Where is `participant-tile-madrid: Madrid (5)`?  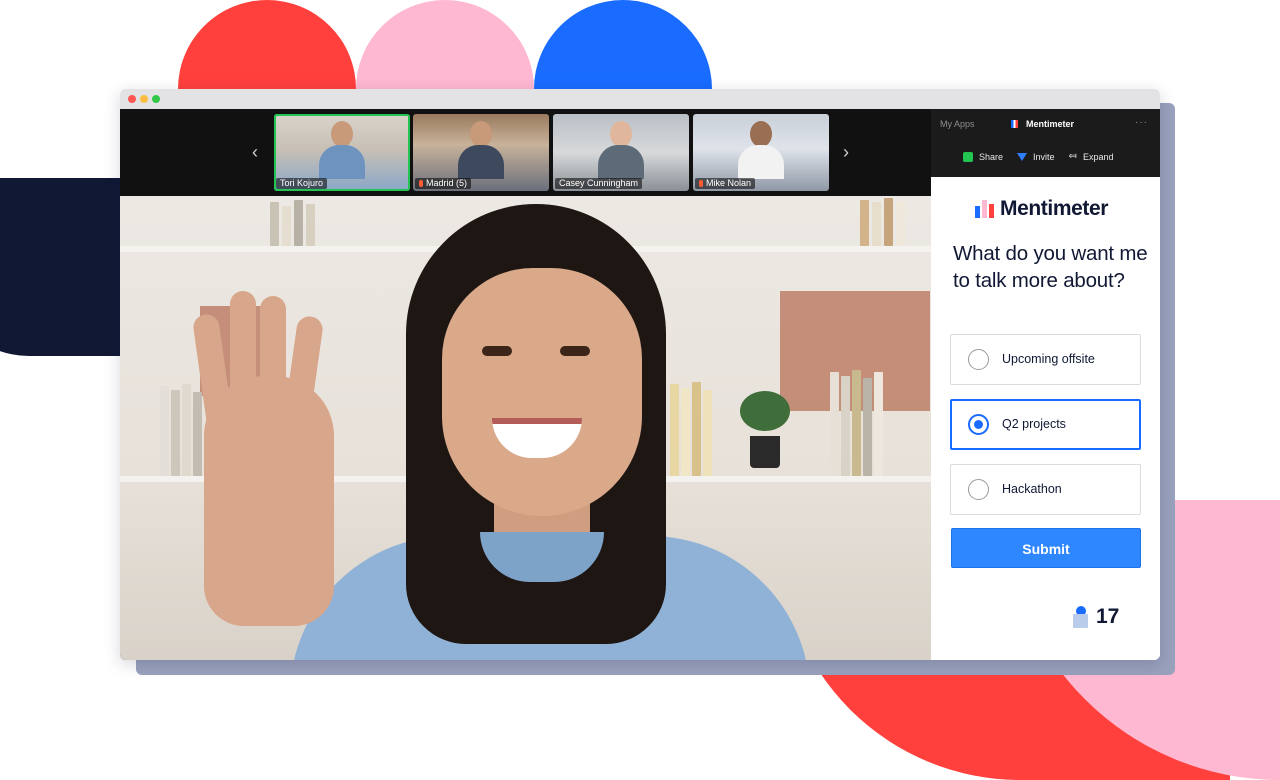 participant-tile-madrid: Madrid (5) is located at coordinates (481, 152).